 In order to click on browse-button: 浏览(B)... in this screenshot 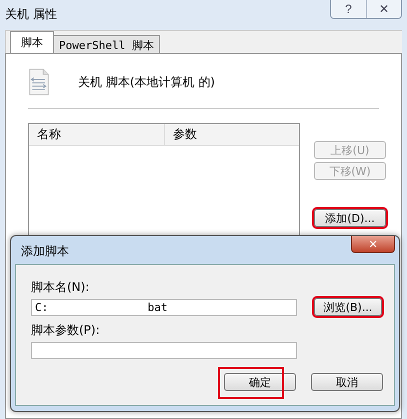, I will do `click(348, 307)`.